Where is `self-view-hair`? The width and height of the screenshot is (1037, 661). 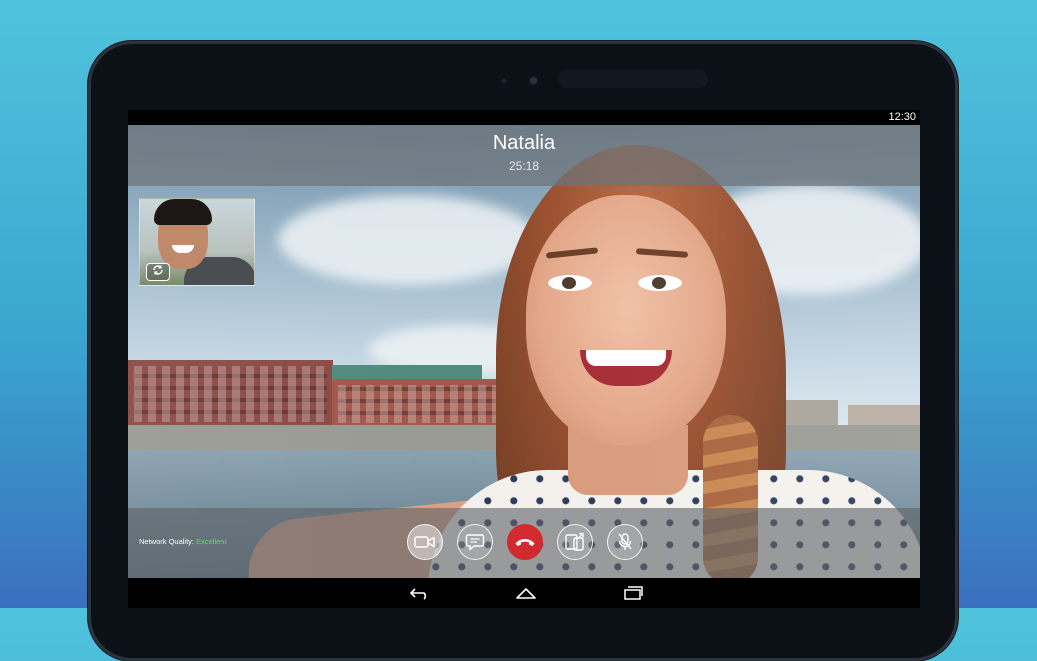
self-view-hair is located at coordinates (183, 212).